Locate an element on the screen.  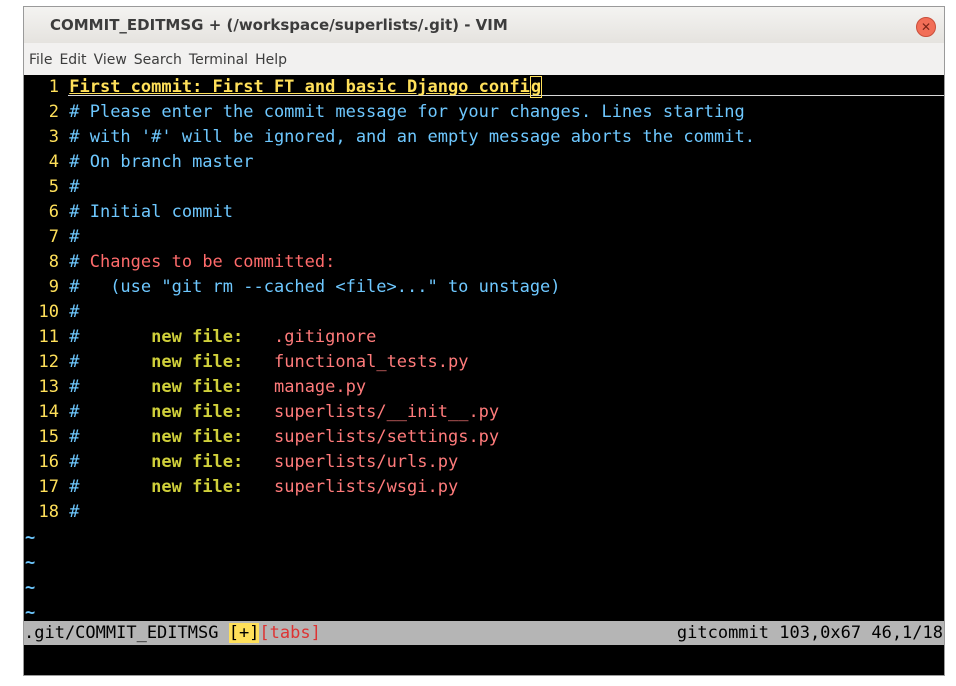
line-number: 11 is located at coordinates (48, 337).